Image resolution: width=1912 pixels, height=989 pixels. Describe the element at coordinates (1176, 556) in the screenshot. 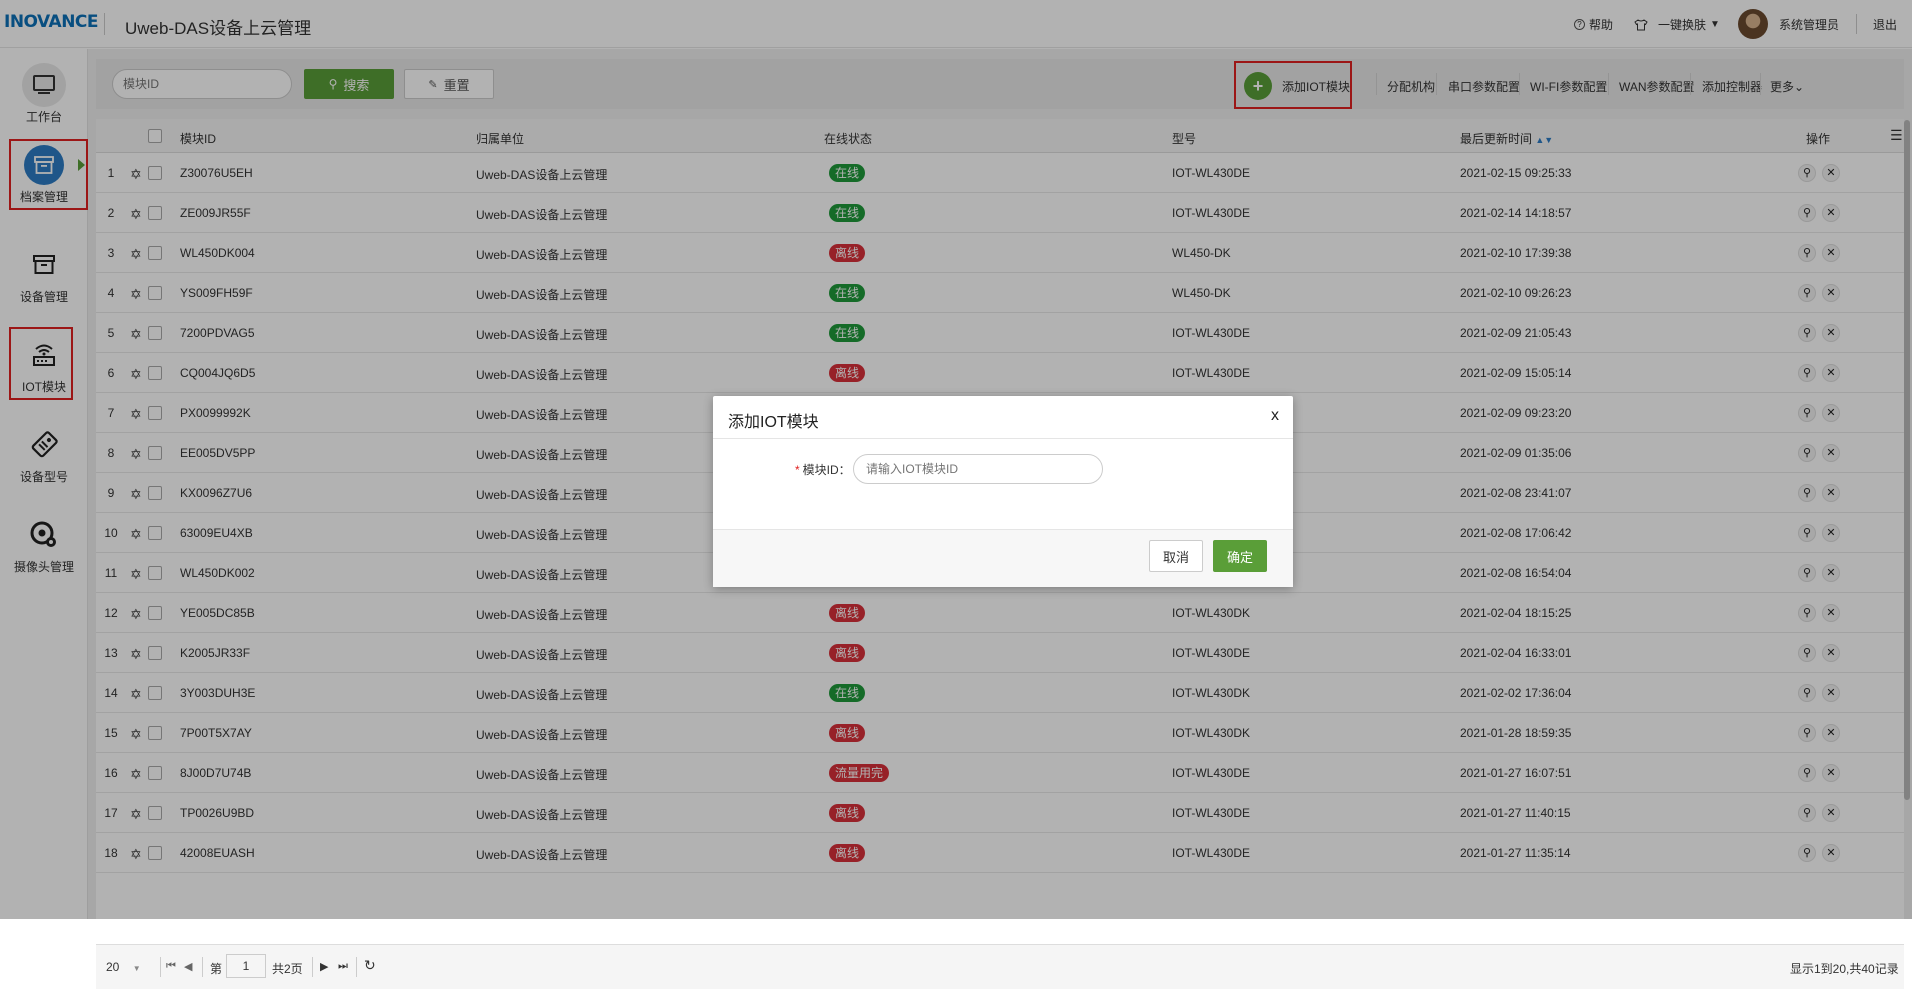

I see `cancel-button: 取消` at that location.